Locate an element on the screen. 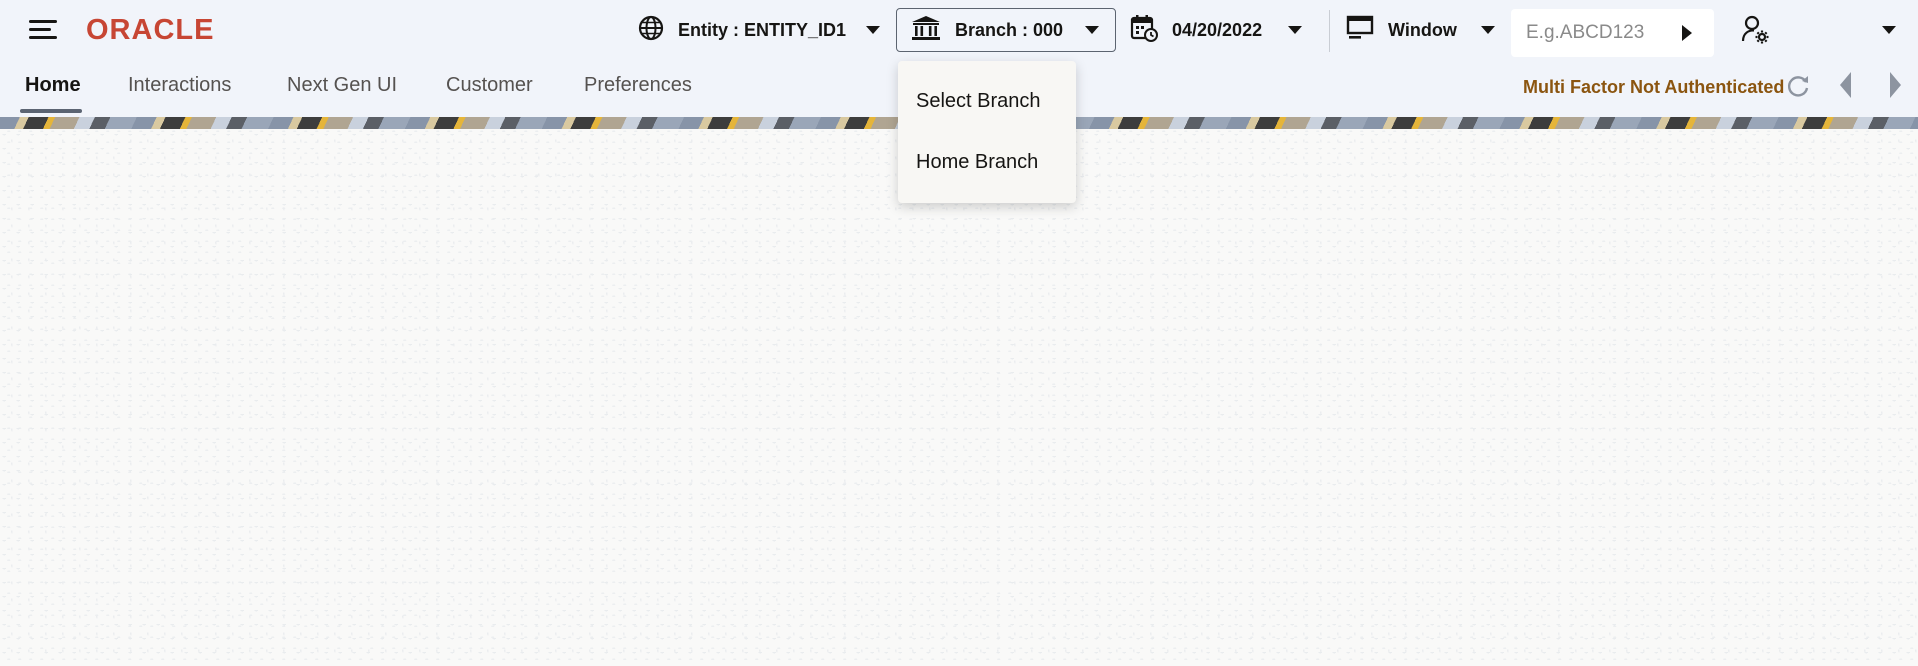  entity-selector: Entity : ENTITY_ID1 is located at coordinates (759, 30).